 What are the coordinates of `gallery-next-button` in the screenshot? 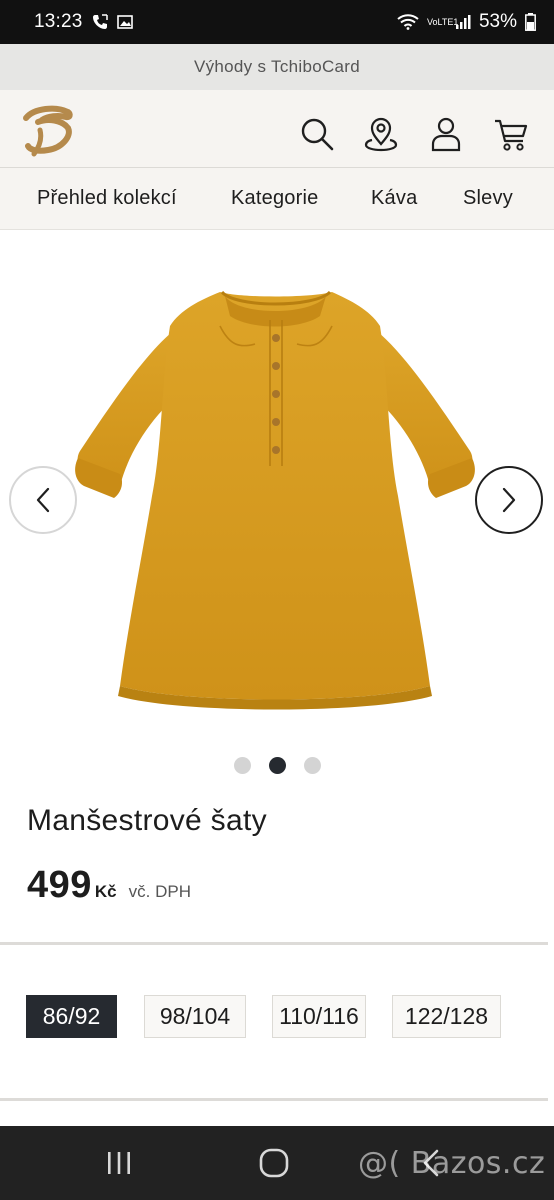 It's located at (509, 500).